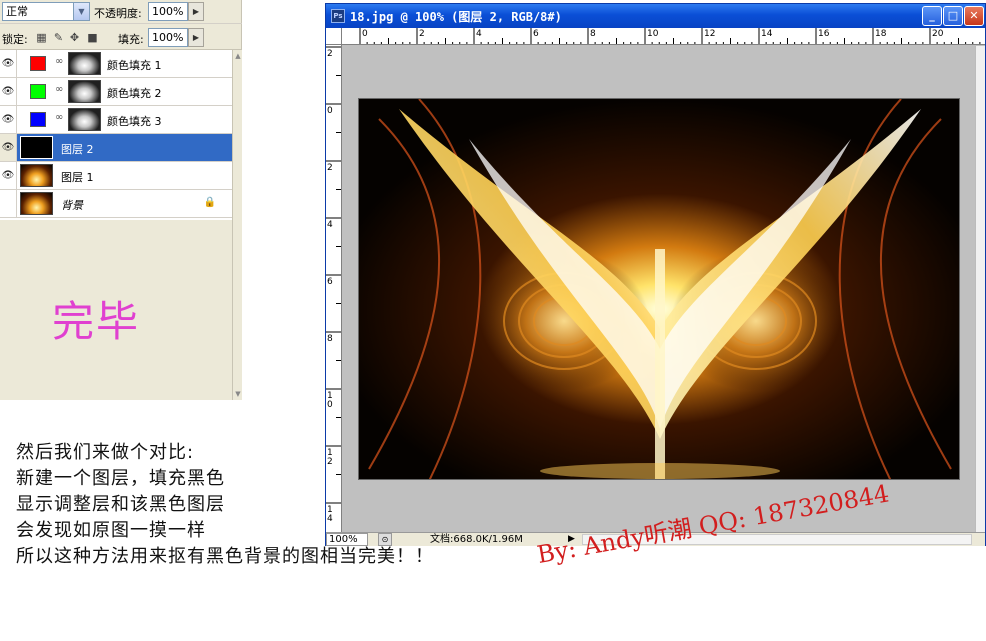 The image size is (986, 641). Describe the element at coordinates (77, 177) in the screenshot. I see `layer-name: 图层 1` at that location.